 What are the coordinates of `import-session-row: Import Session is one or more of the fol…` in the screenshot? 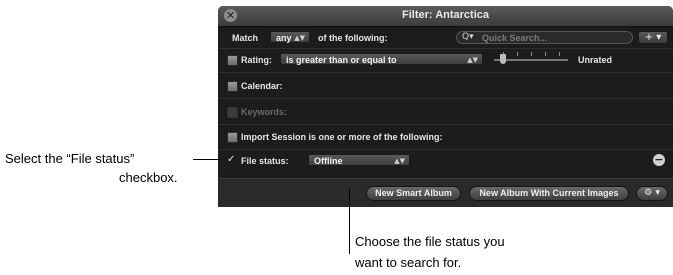 It's located at (445, 137).